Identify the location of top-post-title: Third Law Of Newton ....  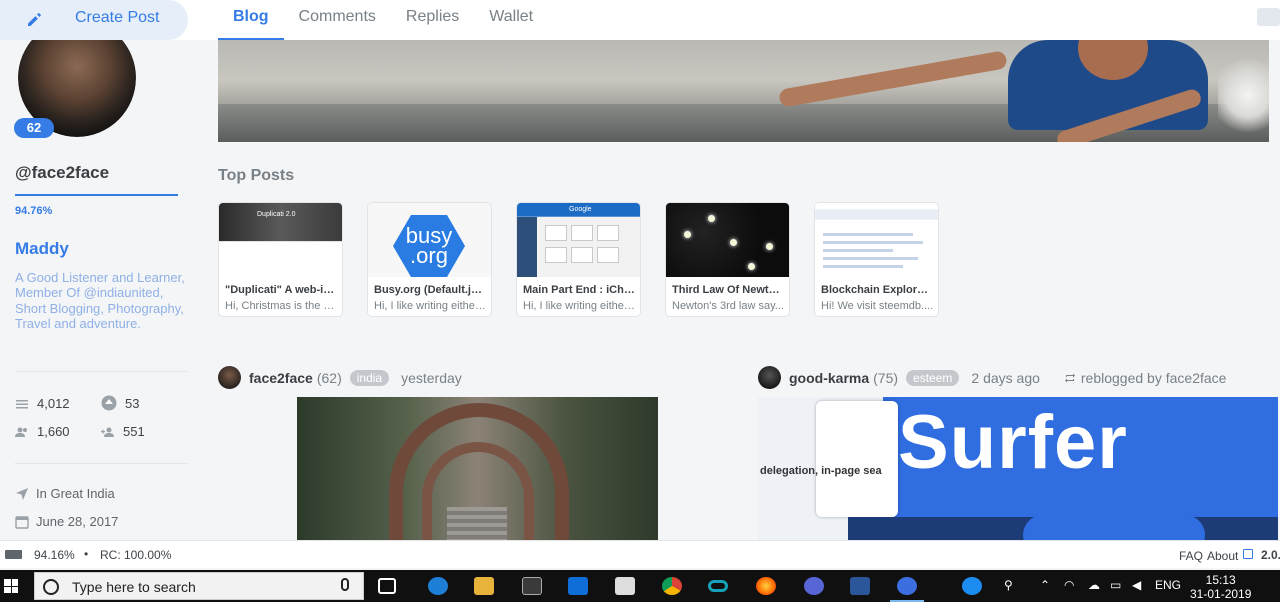
(728, 290).